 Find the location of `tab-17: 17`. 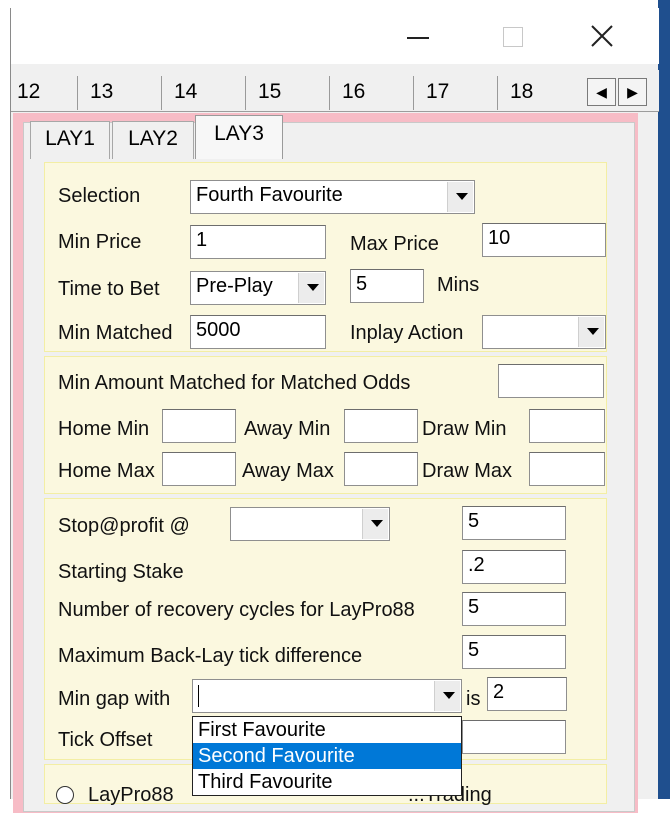

tab-17: 17 is located at coordinates (431, 93).